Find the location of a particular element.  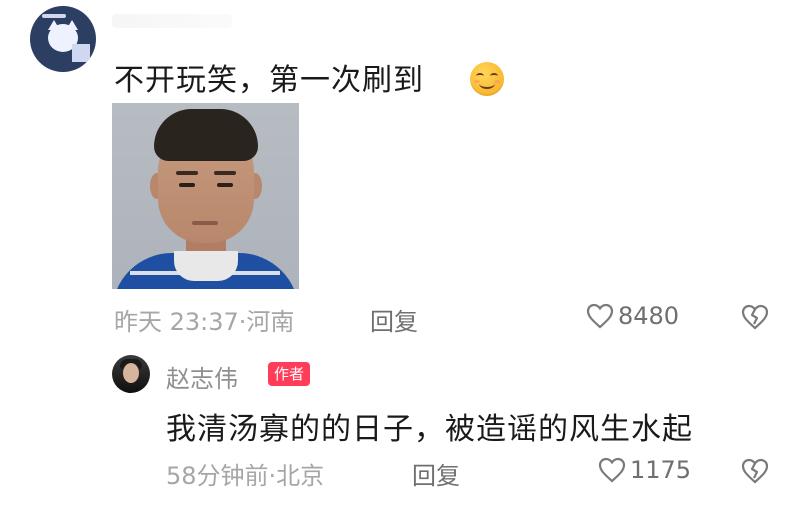

reply-username: 赵志伟 is located at coordinates (202, 376).